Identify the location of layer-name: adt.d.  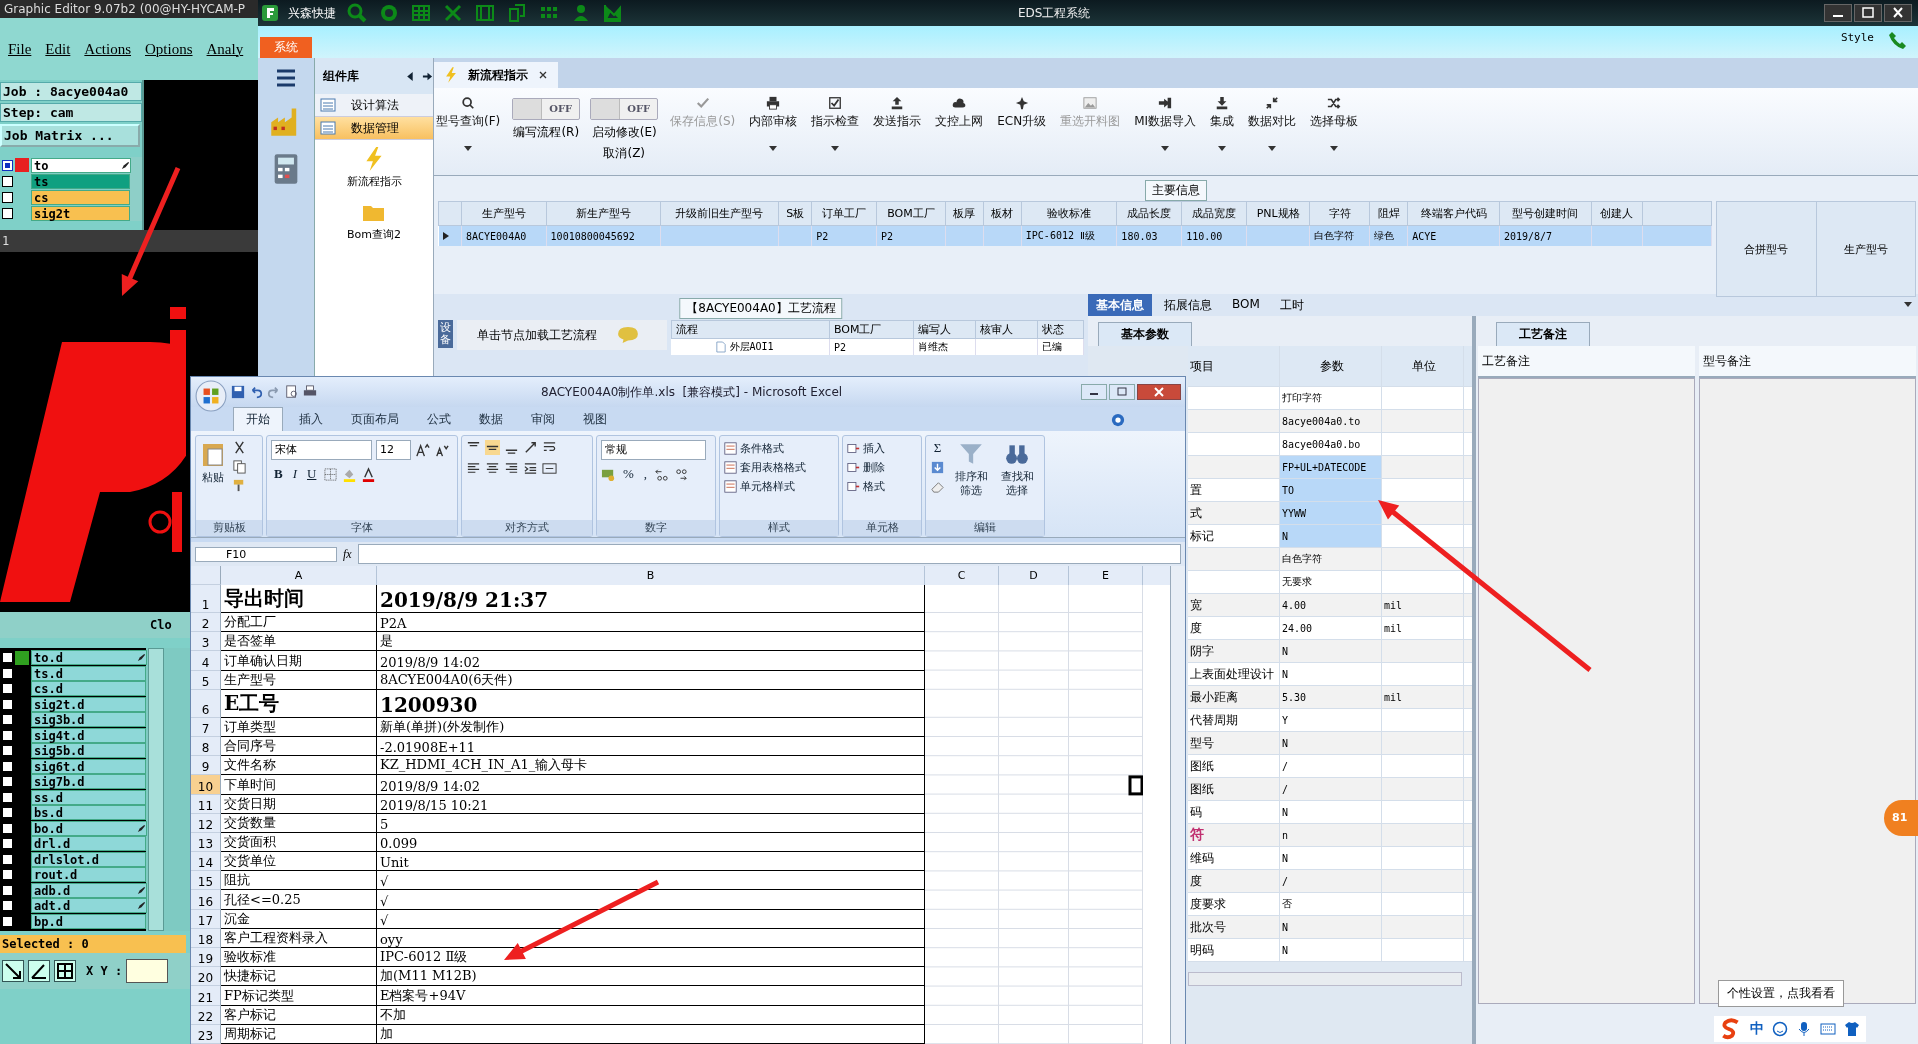
(89, 906).